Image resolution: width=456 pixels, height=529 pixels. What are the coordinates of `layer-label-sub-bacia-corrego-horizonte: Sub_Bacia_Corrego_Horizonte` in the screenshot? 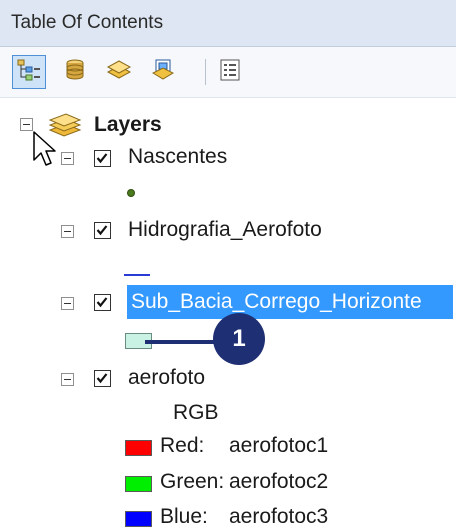 It's located at (276, 302).